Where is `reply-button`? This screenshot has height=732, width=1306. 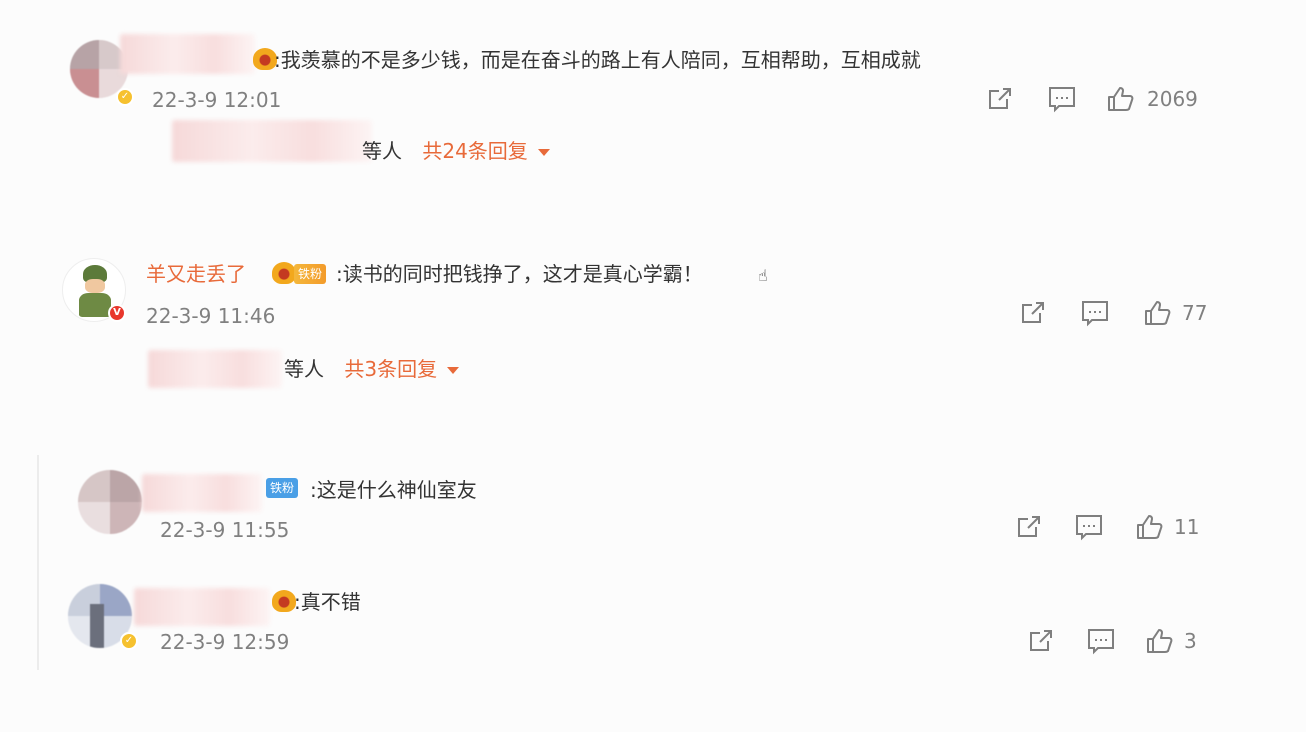 reply-button is located at coordinates (1101, 641).